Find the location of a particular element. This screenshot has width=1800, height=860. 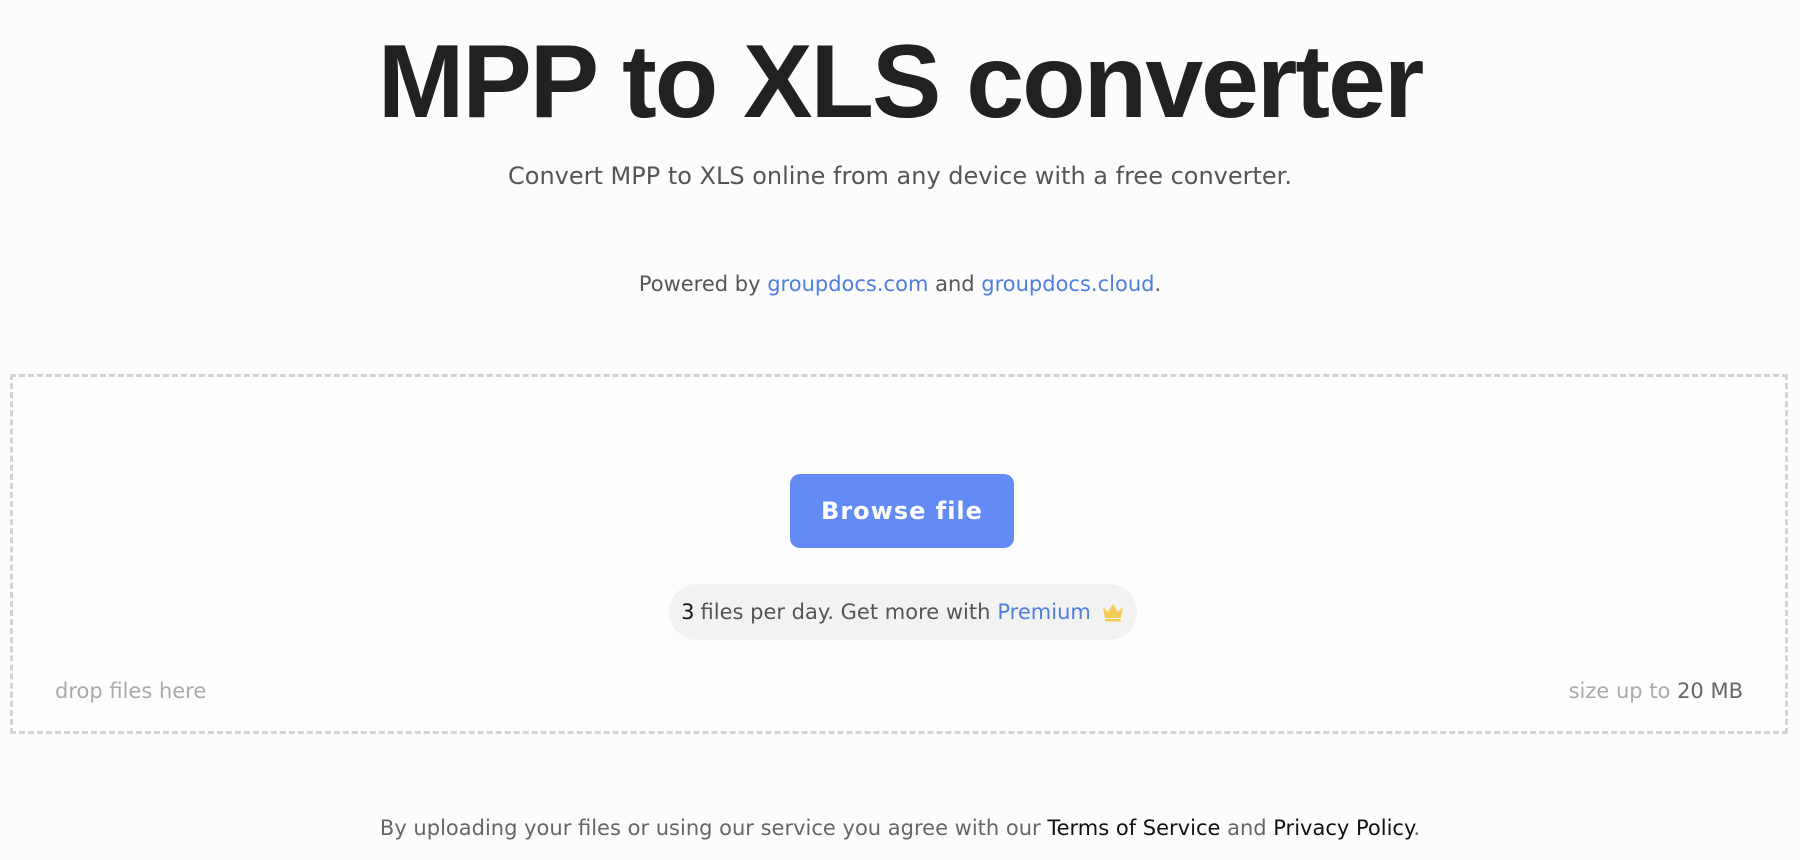

daily-limit-count: 3 is located at coordinates (688, 612).